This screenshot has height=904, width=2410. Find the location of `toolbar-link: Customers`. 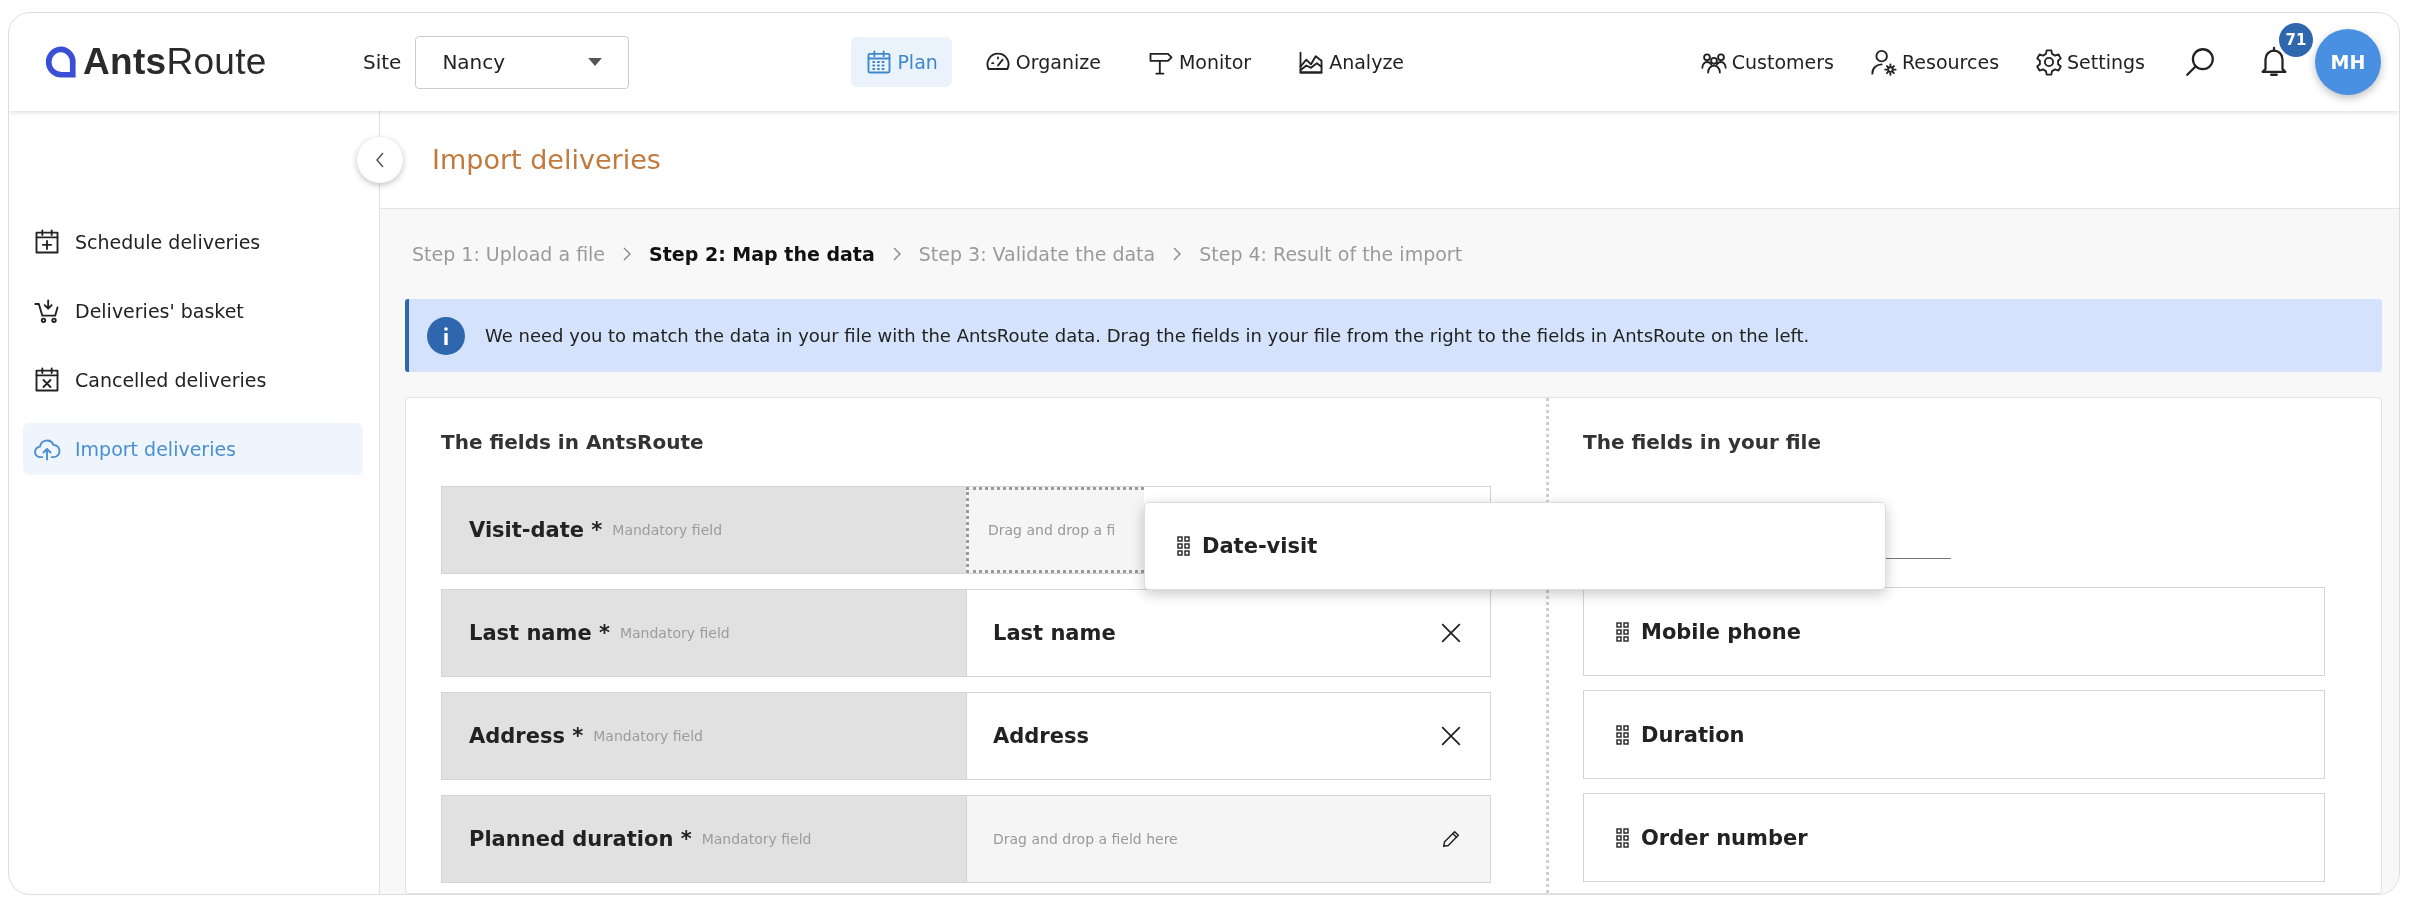

toolbar-link: Customers is located at coordinates (1766, 62).